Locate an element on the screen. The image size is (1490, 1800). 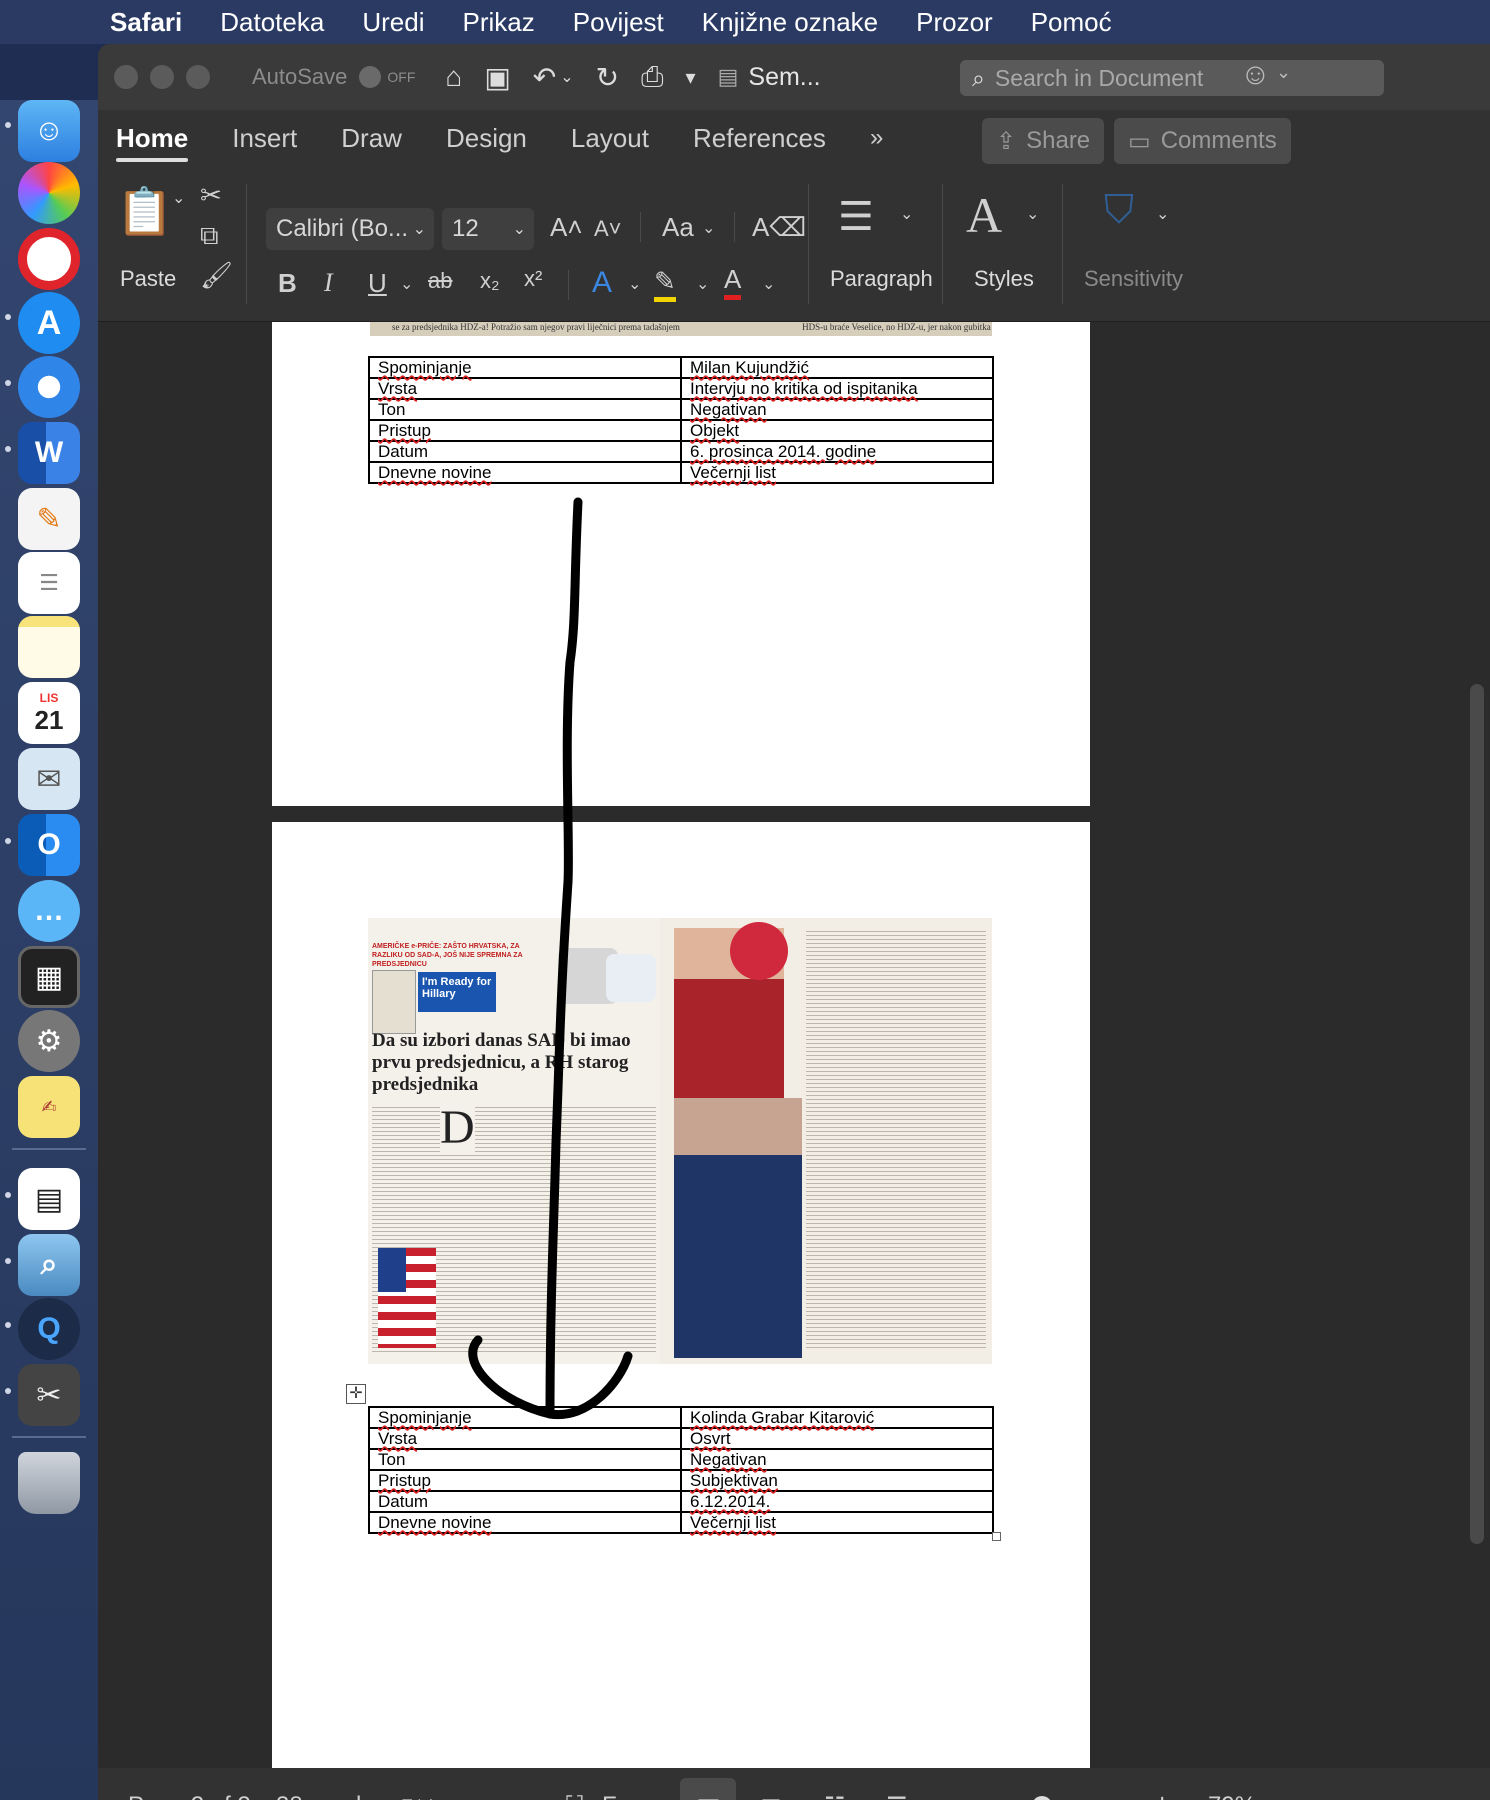
zoom-out-icon: − is located at coordinates (952, 1794).